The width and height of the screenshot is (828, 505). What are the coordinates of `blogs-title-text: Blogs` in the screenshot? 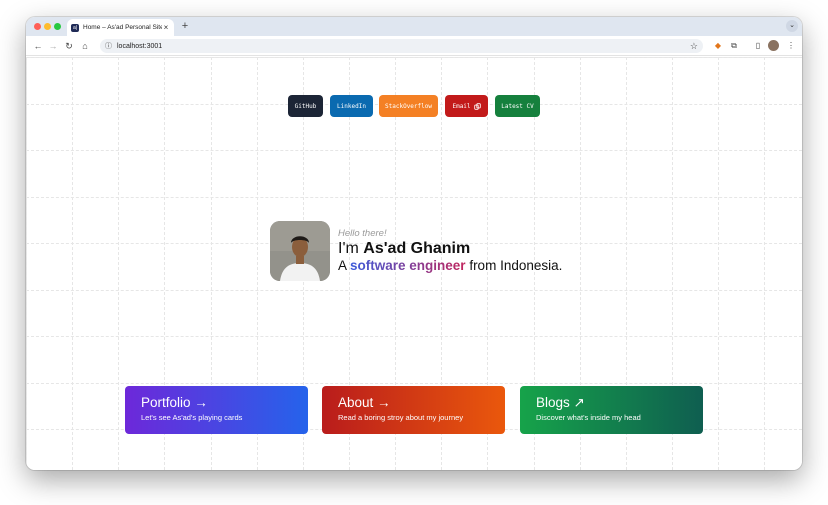 It's located at (553, 402).